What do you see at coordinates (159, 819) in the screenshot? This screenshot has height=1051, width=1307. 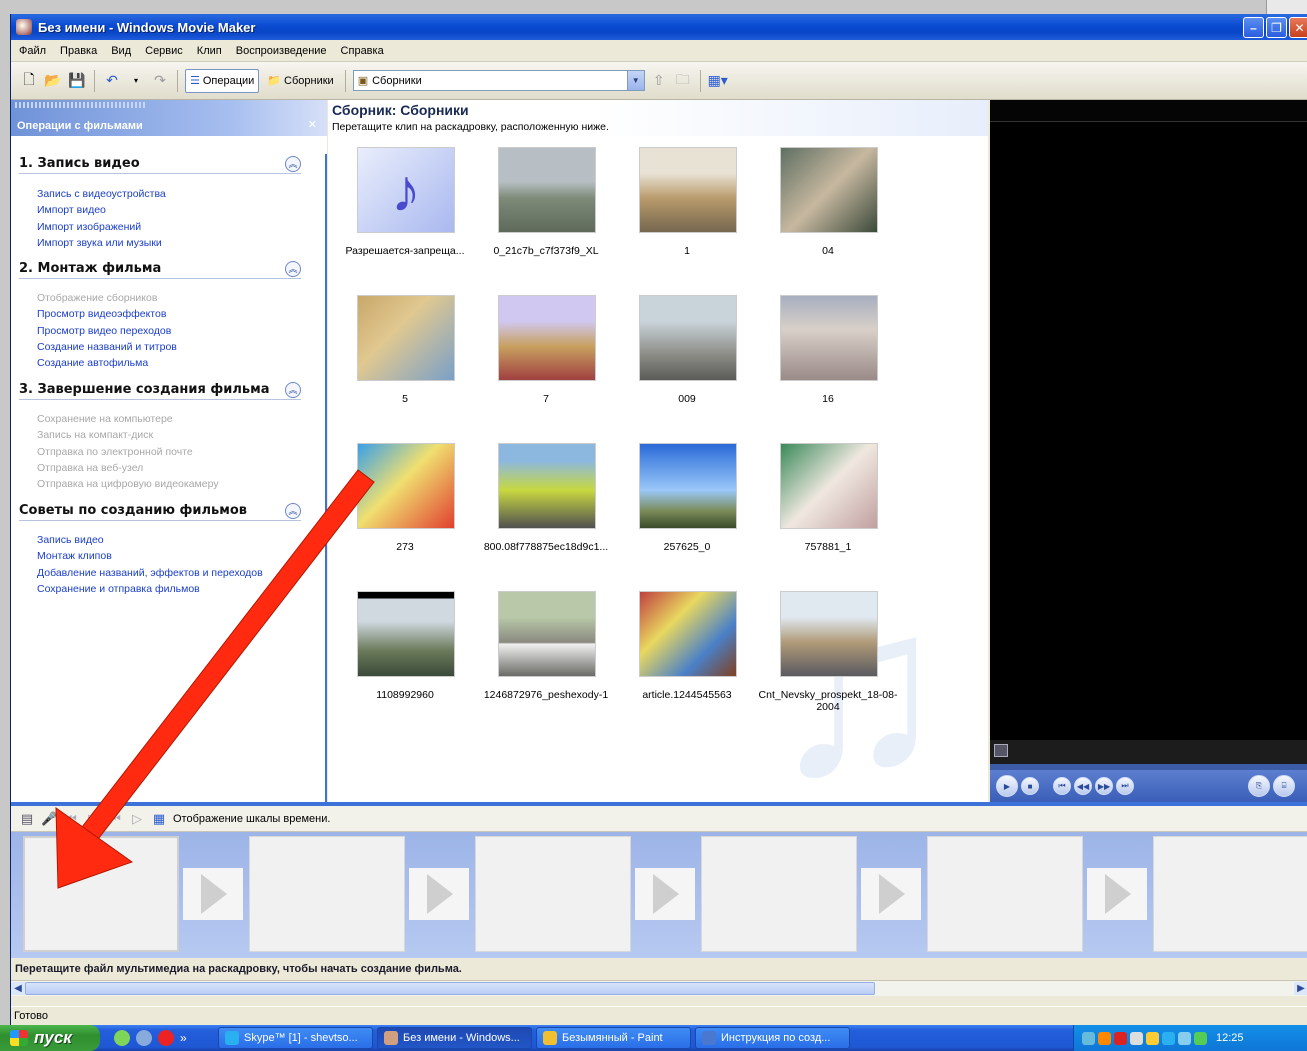 I see `timeline-icon: ▦` at bounding box center [159, 819].